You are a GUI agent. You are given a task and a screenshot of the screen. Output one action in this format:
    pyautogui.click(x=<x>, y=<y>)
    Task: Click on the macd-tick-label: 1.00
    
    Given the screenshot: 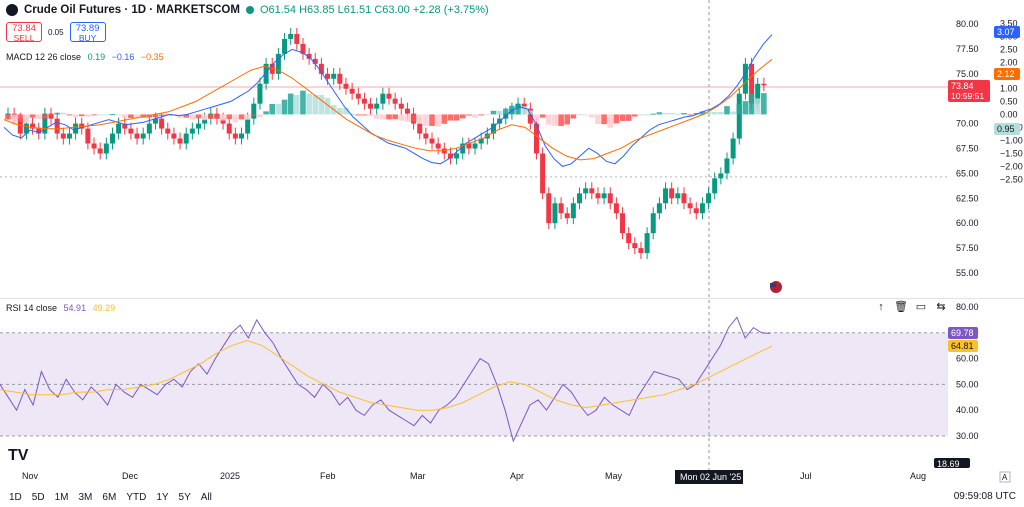 What is the action you would take?
    pyautogui.click(x=1009, y=88)
    